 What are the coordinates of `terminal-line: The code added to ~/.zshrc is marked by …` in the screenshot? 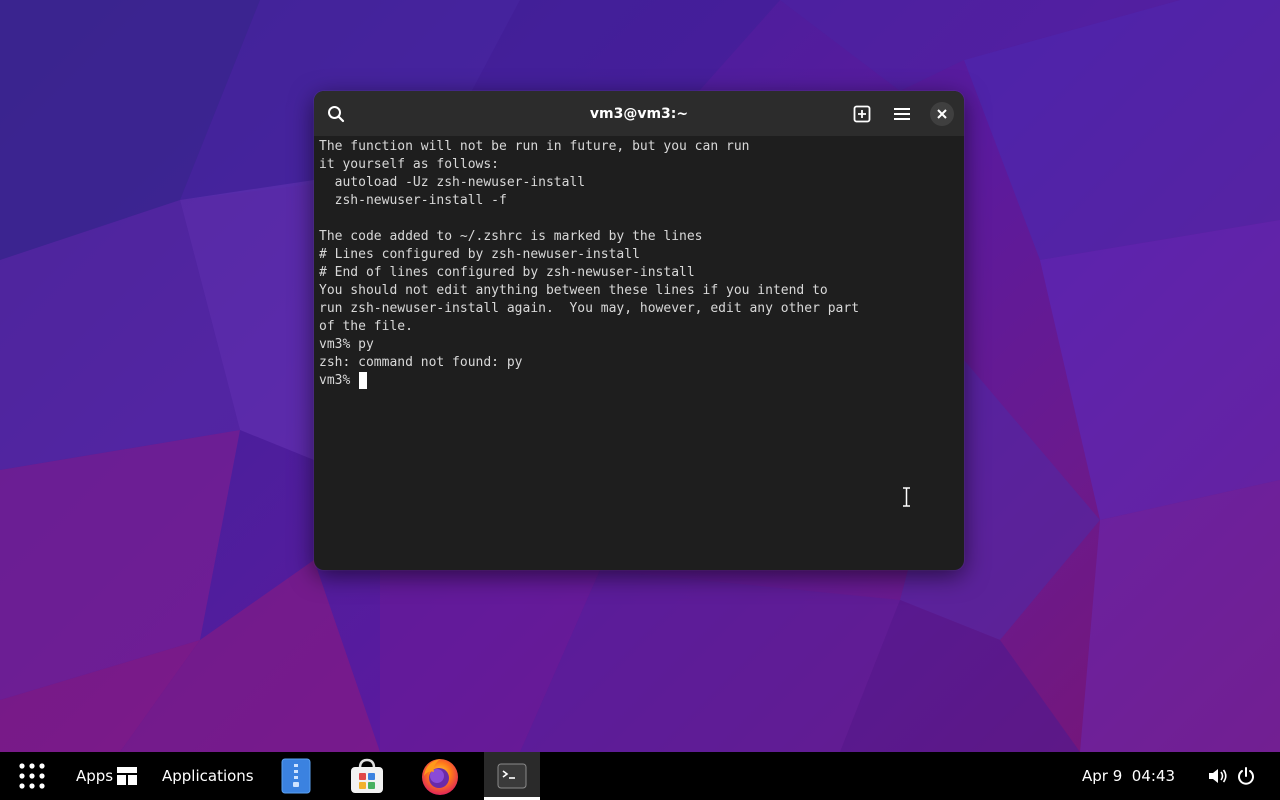 It's located at (511, 236).